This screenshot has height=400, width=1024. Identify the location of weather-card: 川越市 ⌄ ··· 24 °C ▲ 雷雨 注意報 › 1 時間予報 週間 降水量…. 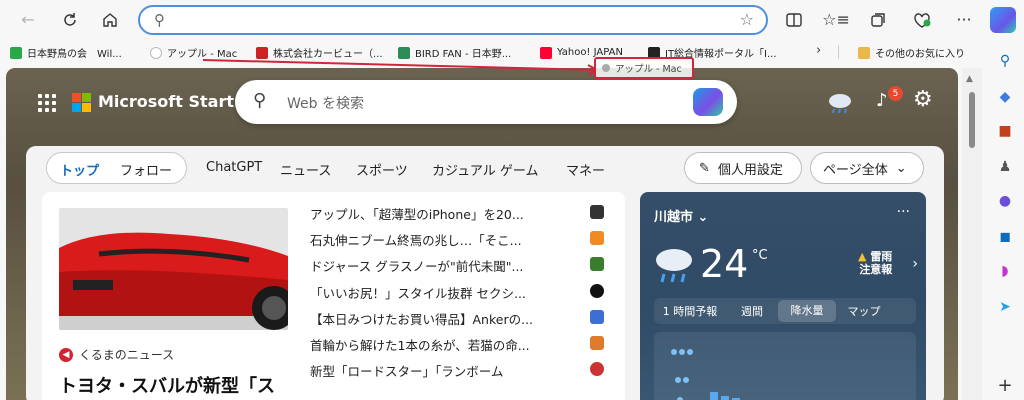
(783, 296).